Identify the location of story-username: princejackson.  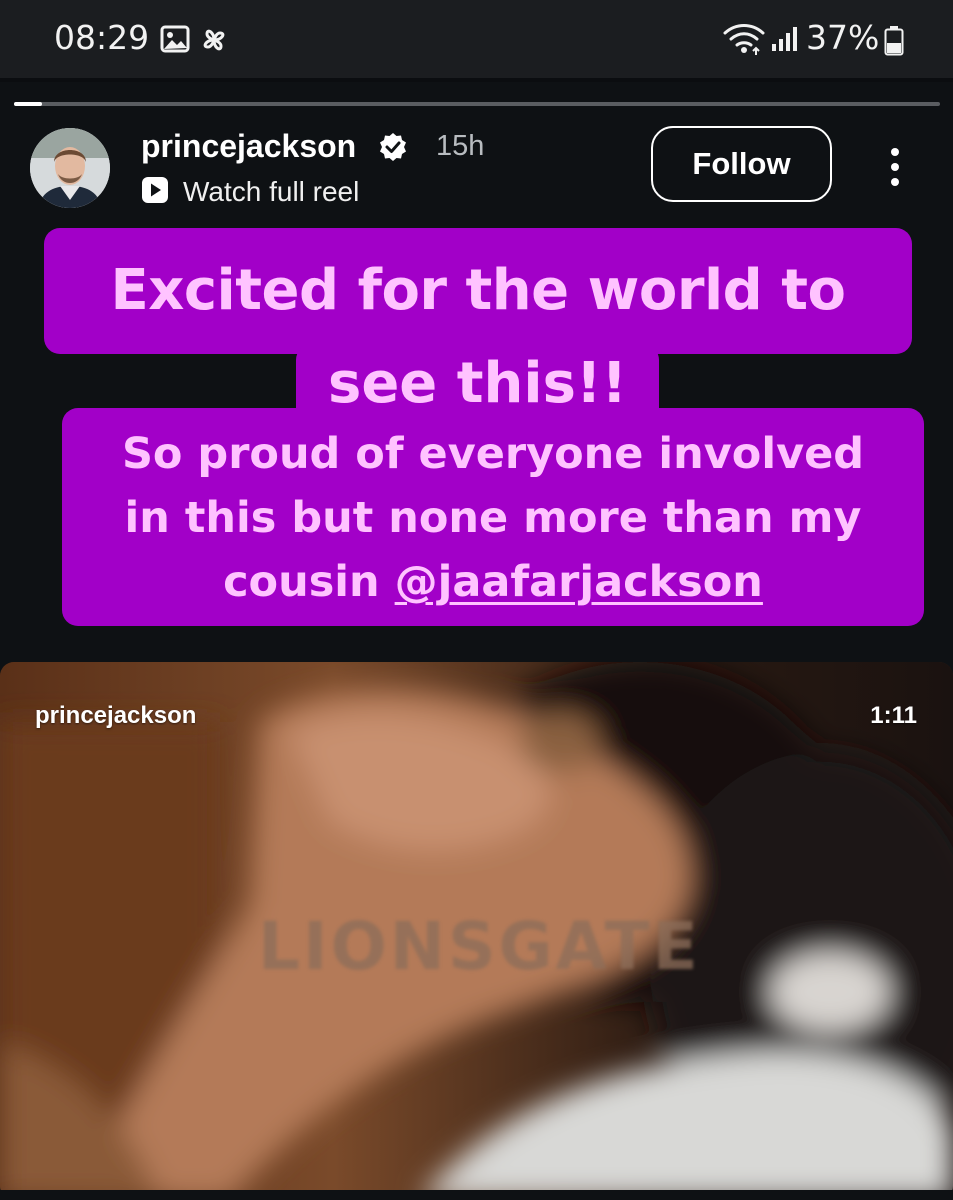
(248, 146).